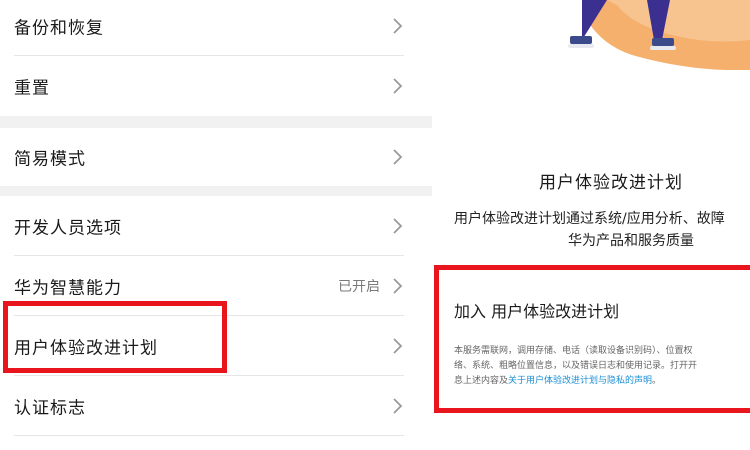 This screenshot has width=750, height=450. I want to click on plan-description: 用户体验改进计划通过系统/应用分析、故障, so click(589, 219).